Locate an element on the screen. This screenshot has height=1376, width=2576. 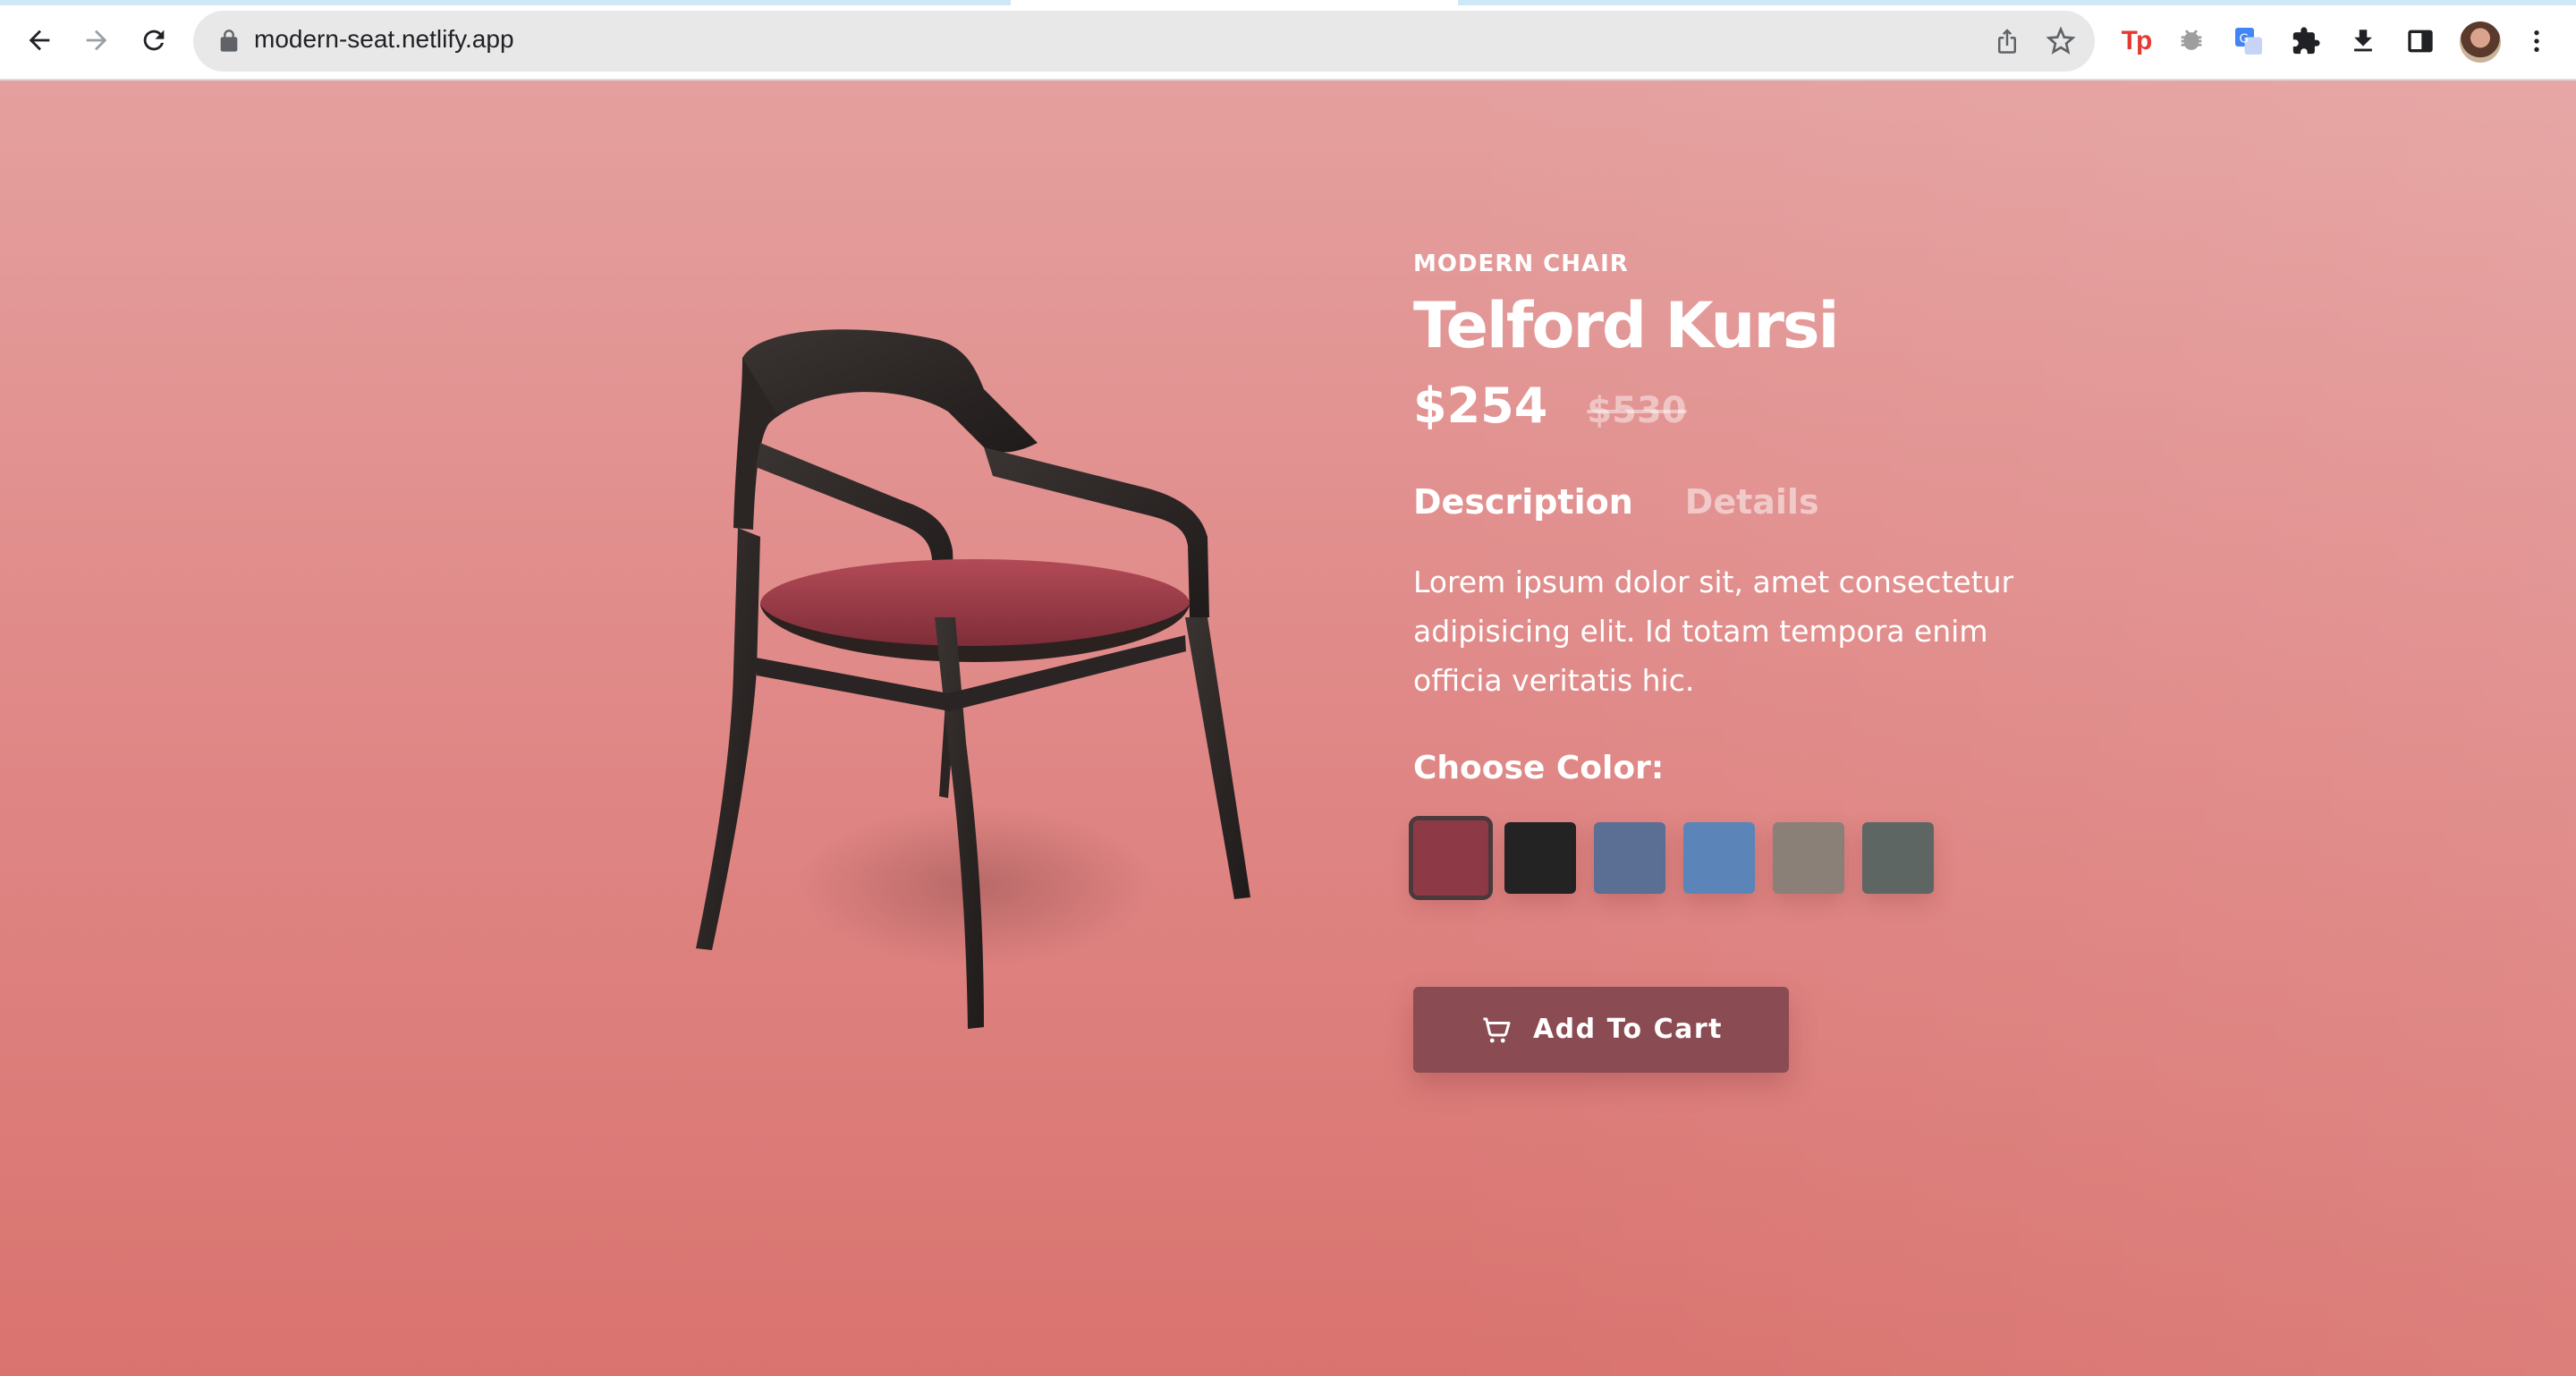
add-to-cart-label: Add To Cart is located at coordinates (1628, 1029).